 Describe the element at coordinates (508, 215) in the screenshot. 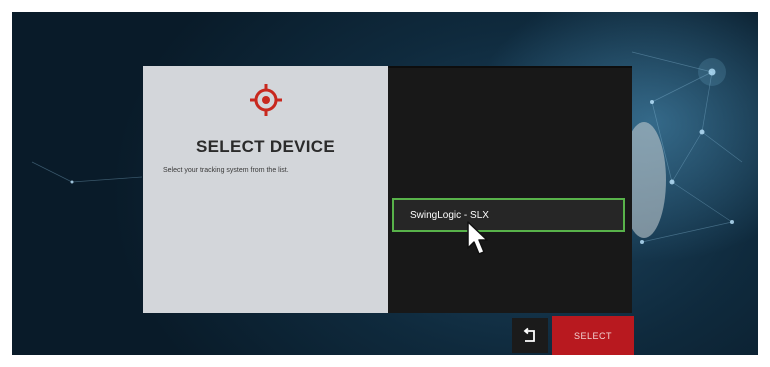

I see `list-item-selected: SwingLogic - SLX` at that location.